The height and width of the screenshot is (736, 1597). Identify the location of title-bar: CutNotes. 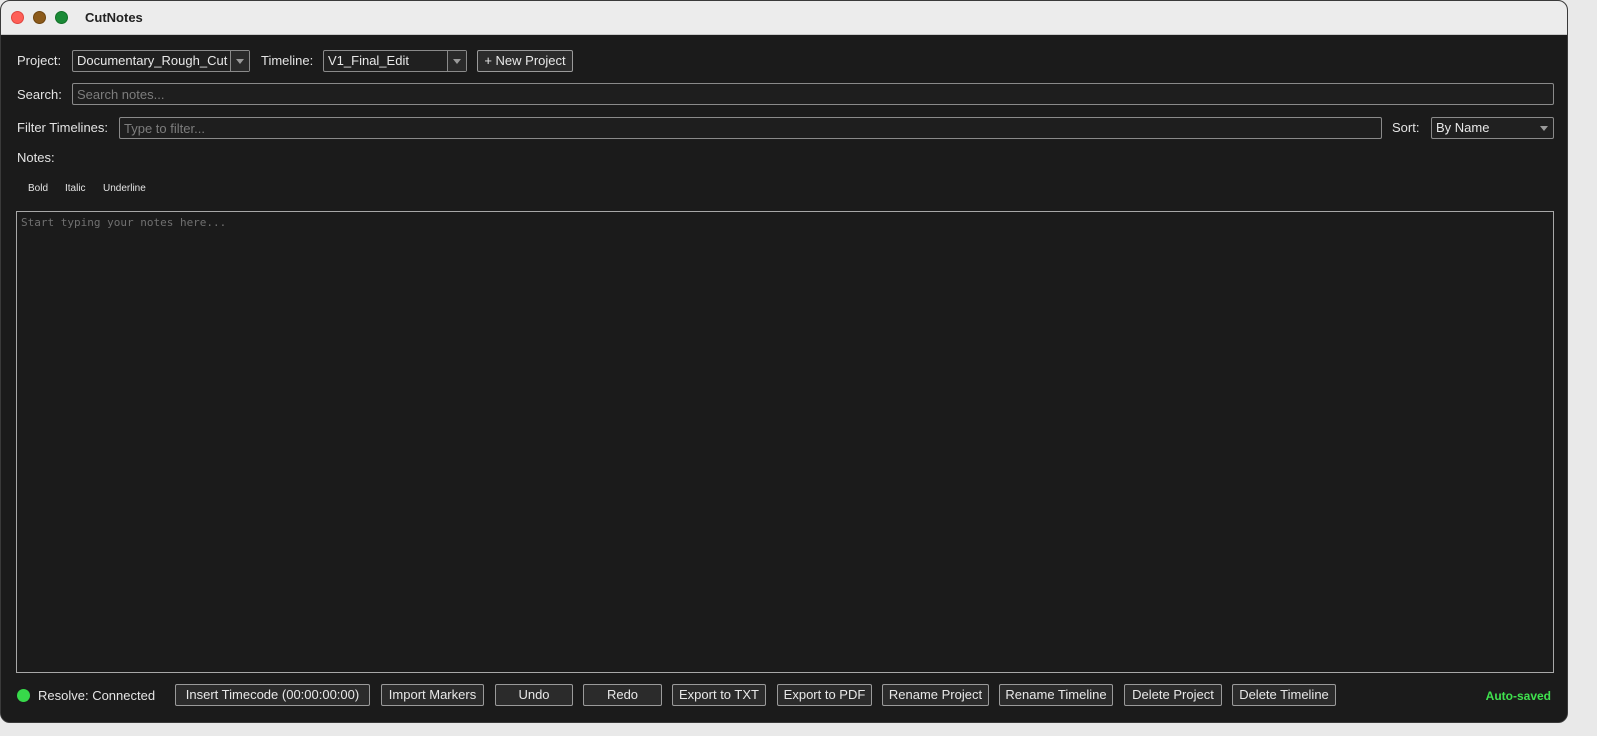
(784, 18).